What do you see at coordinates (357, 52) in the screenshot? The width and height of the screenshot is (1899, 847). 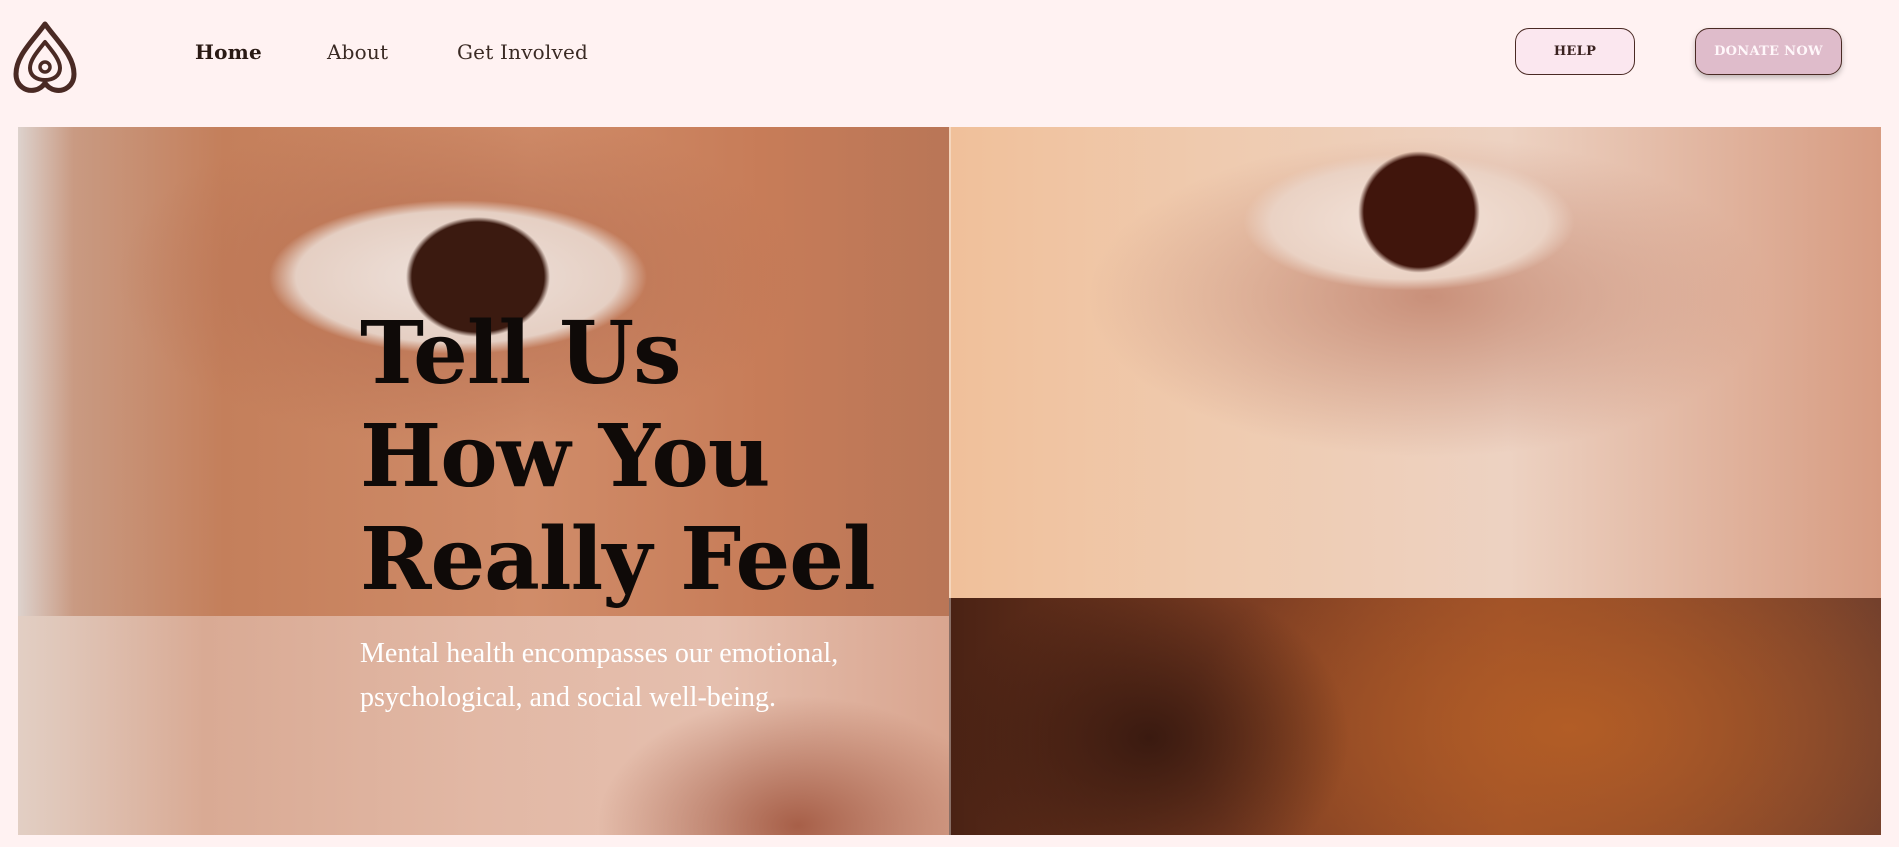 I see `nav-about: About` at bounding box center [357, 52].